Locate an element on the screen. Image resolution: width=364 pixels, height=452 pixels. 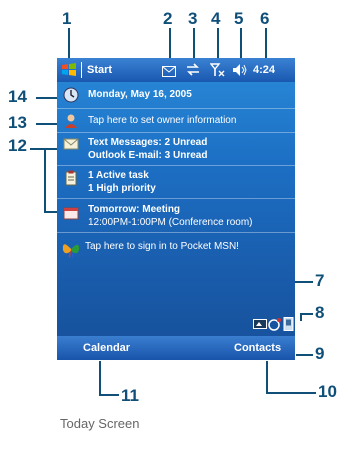
callout-7: 7 is located at coordinates (320, 280).